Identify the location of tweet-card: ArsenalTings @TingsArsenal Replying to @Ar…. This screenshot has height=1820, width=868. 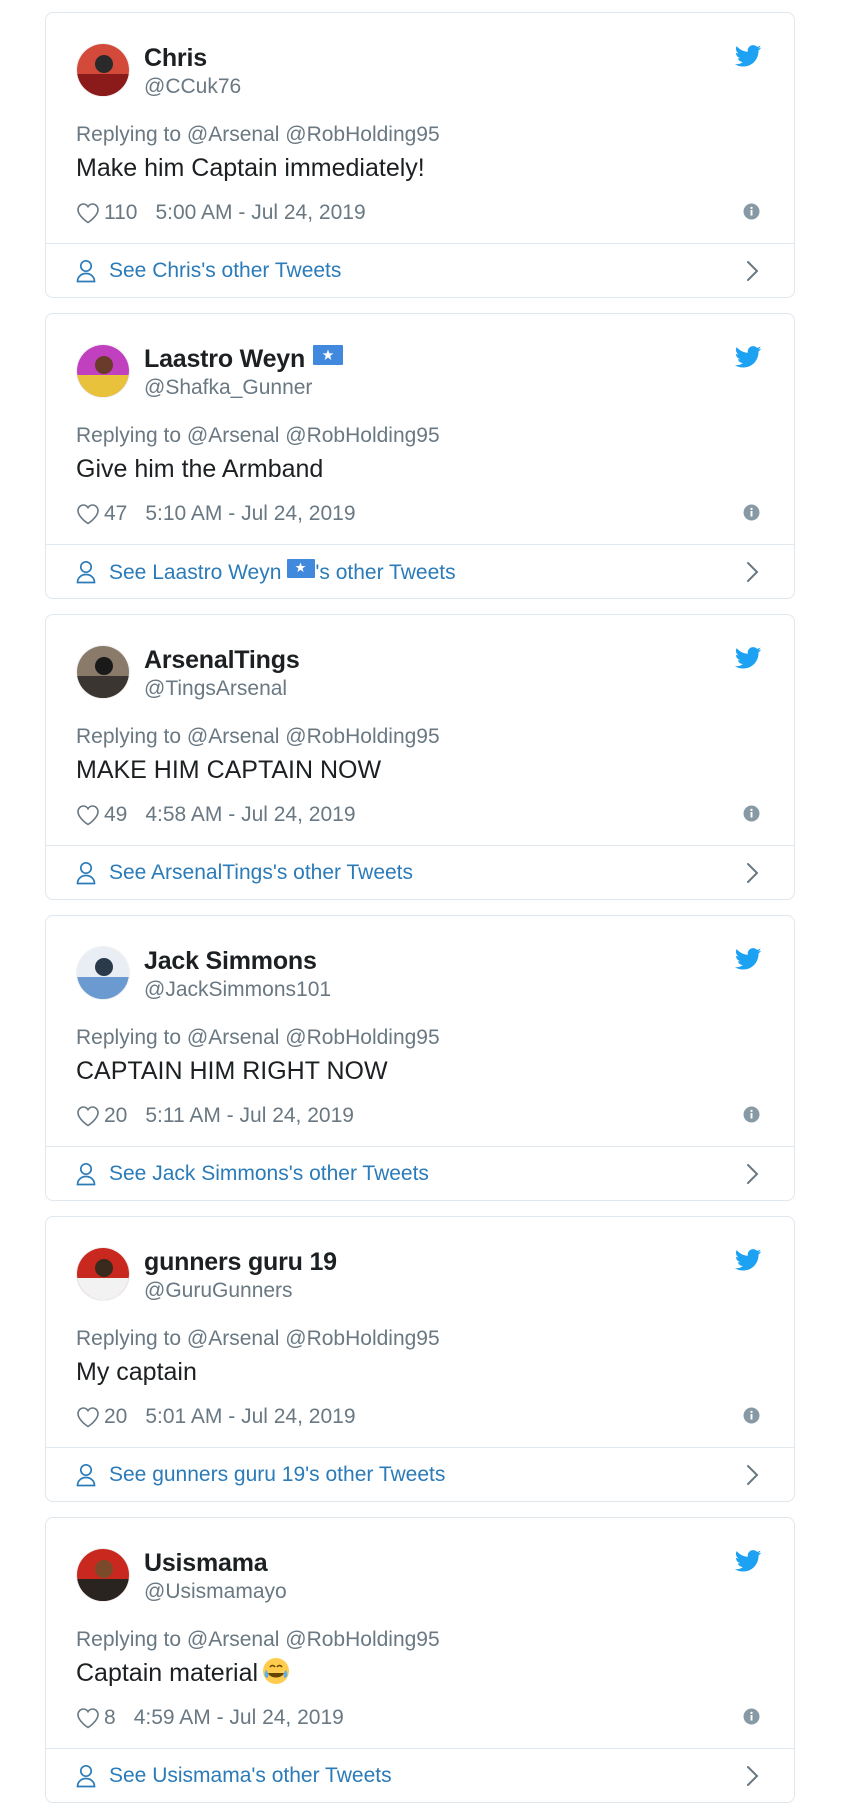
(420, 757).